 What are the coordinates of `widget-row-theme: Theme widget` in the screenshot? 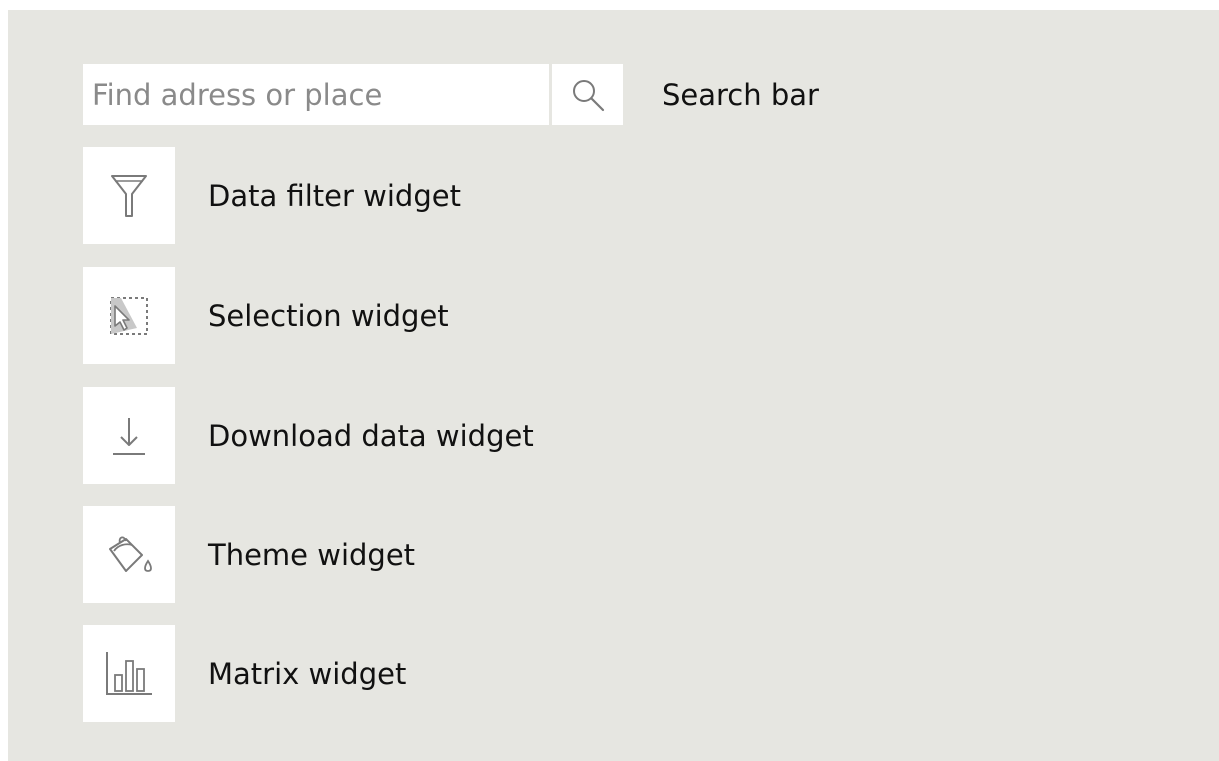 It's located at (249, 554).